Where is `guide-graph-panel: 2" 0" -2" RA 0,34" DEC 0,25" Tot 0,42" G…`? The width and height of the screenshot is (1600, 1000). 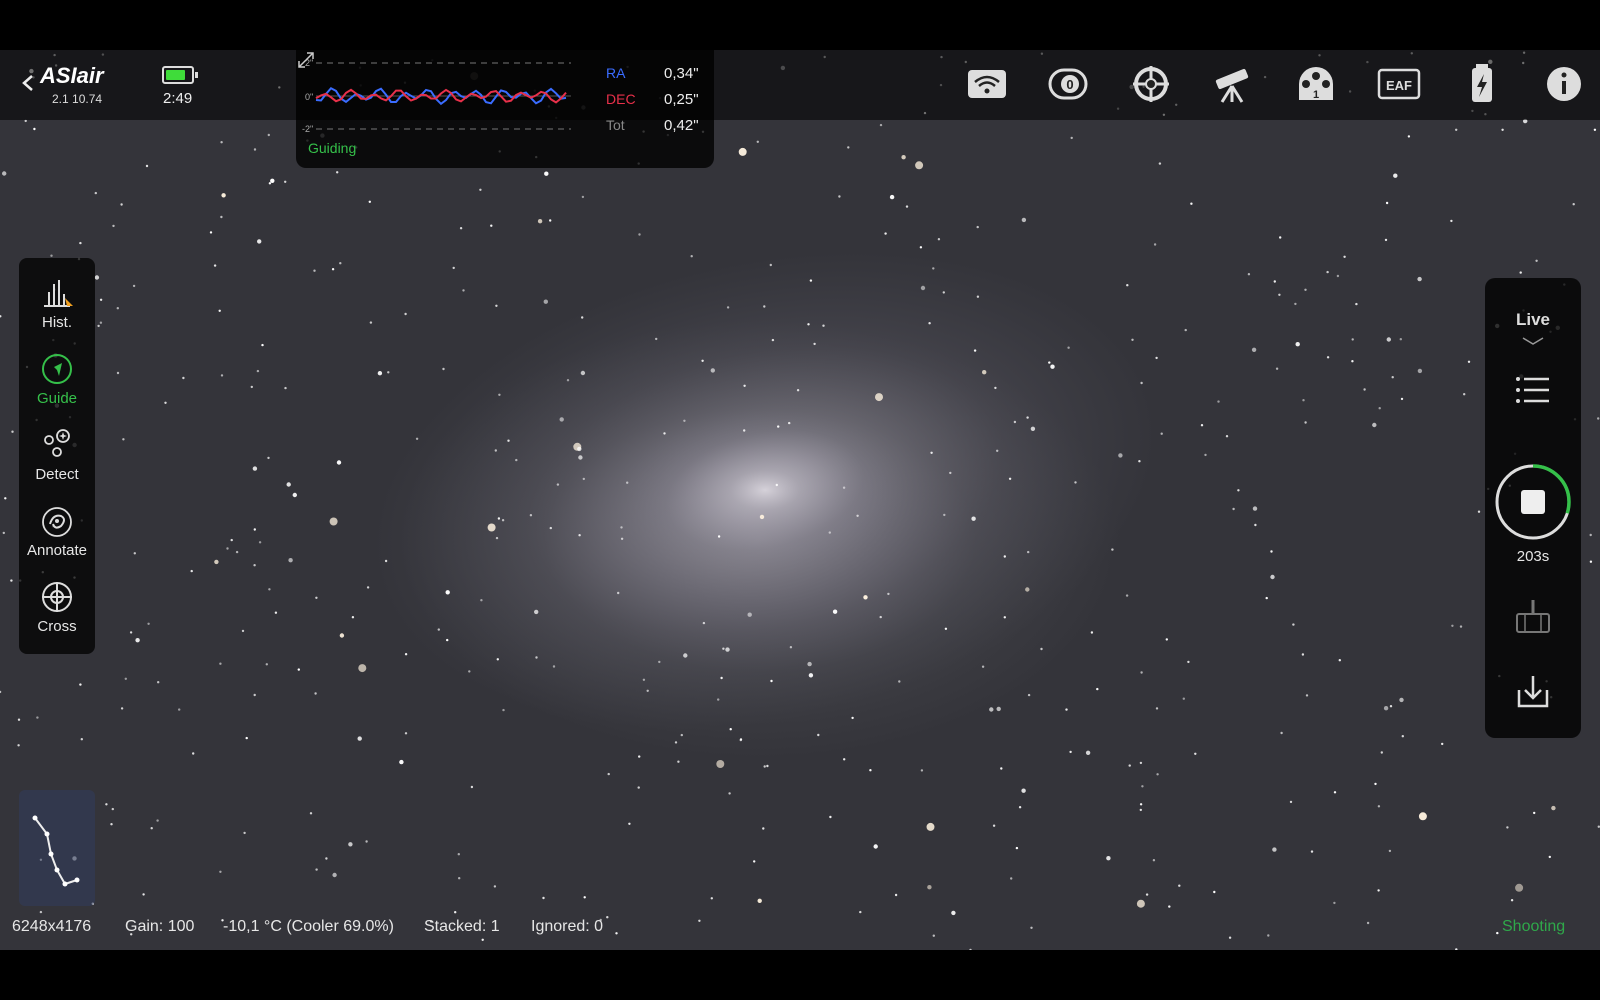 guide-graph-panel: 2" 0" -2" RA 0,34" DEC 0,25" Tot 0,42" G… is located at coordinates (505, 109).